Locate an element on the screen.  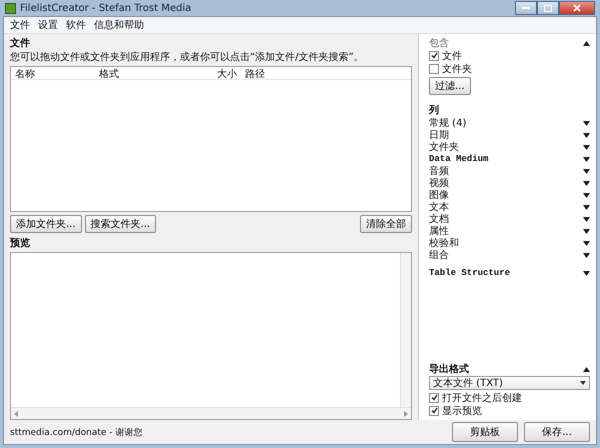
column-group: 文件夹 is located at coordinates (444, 147).